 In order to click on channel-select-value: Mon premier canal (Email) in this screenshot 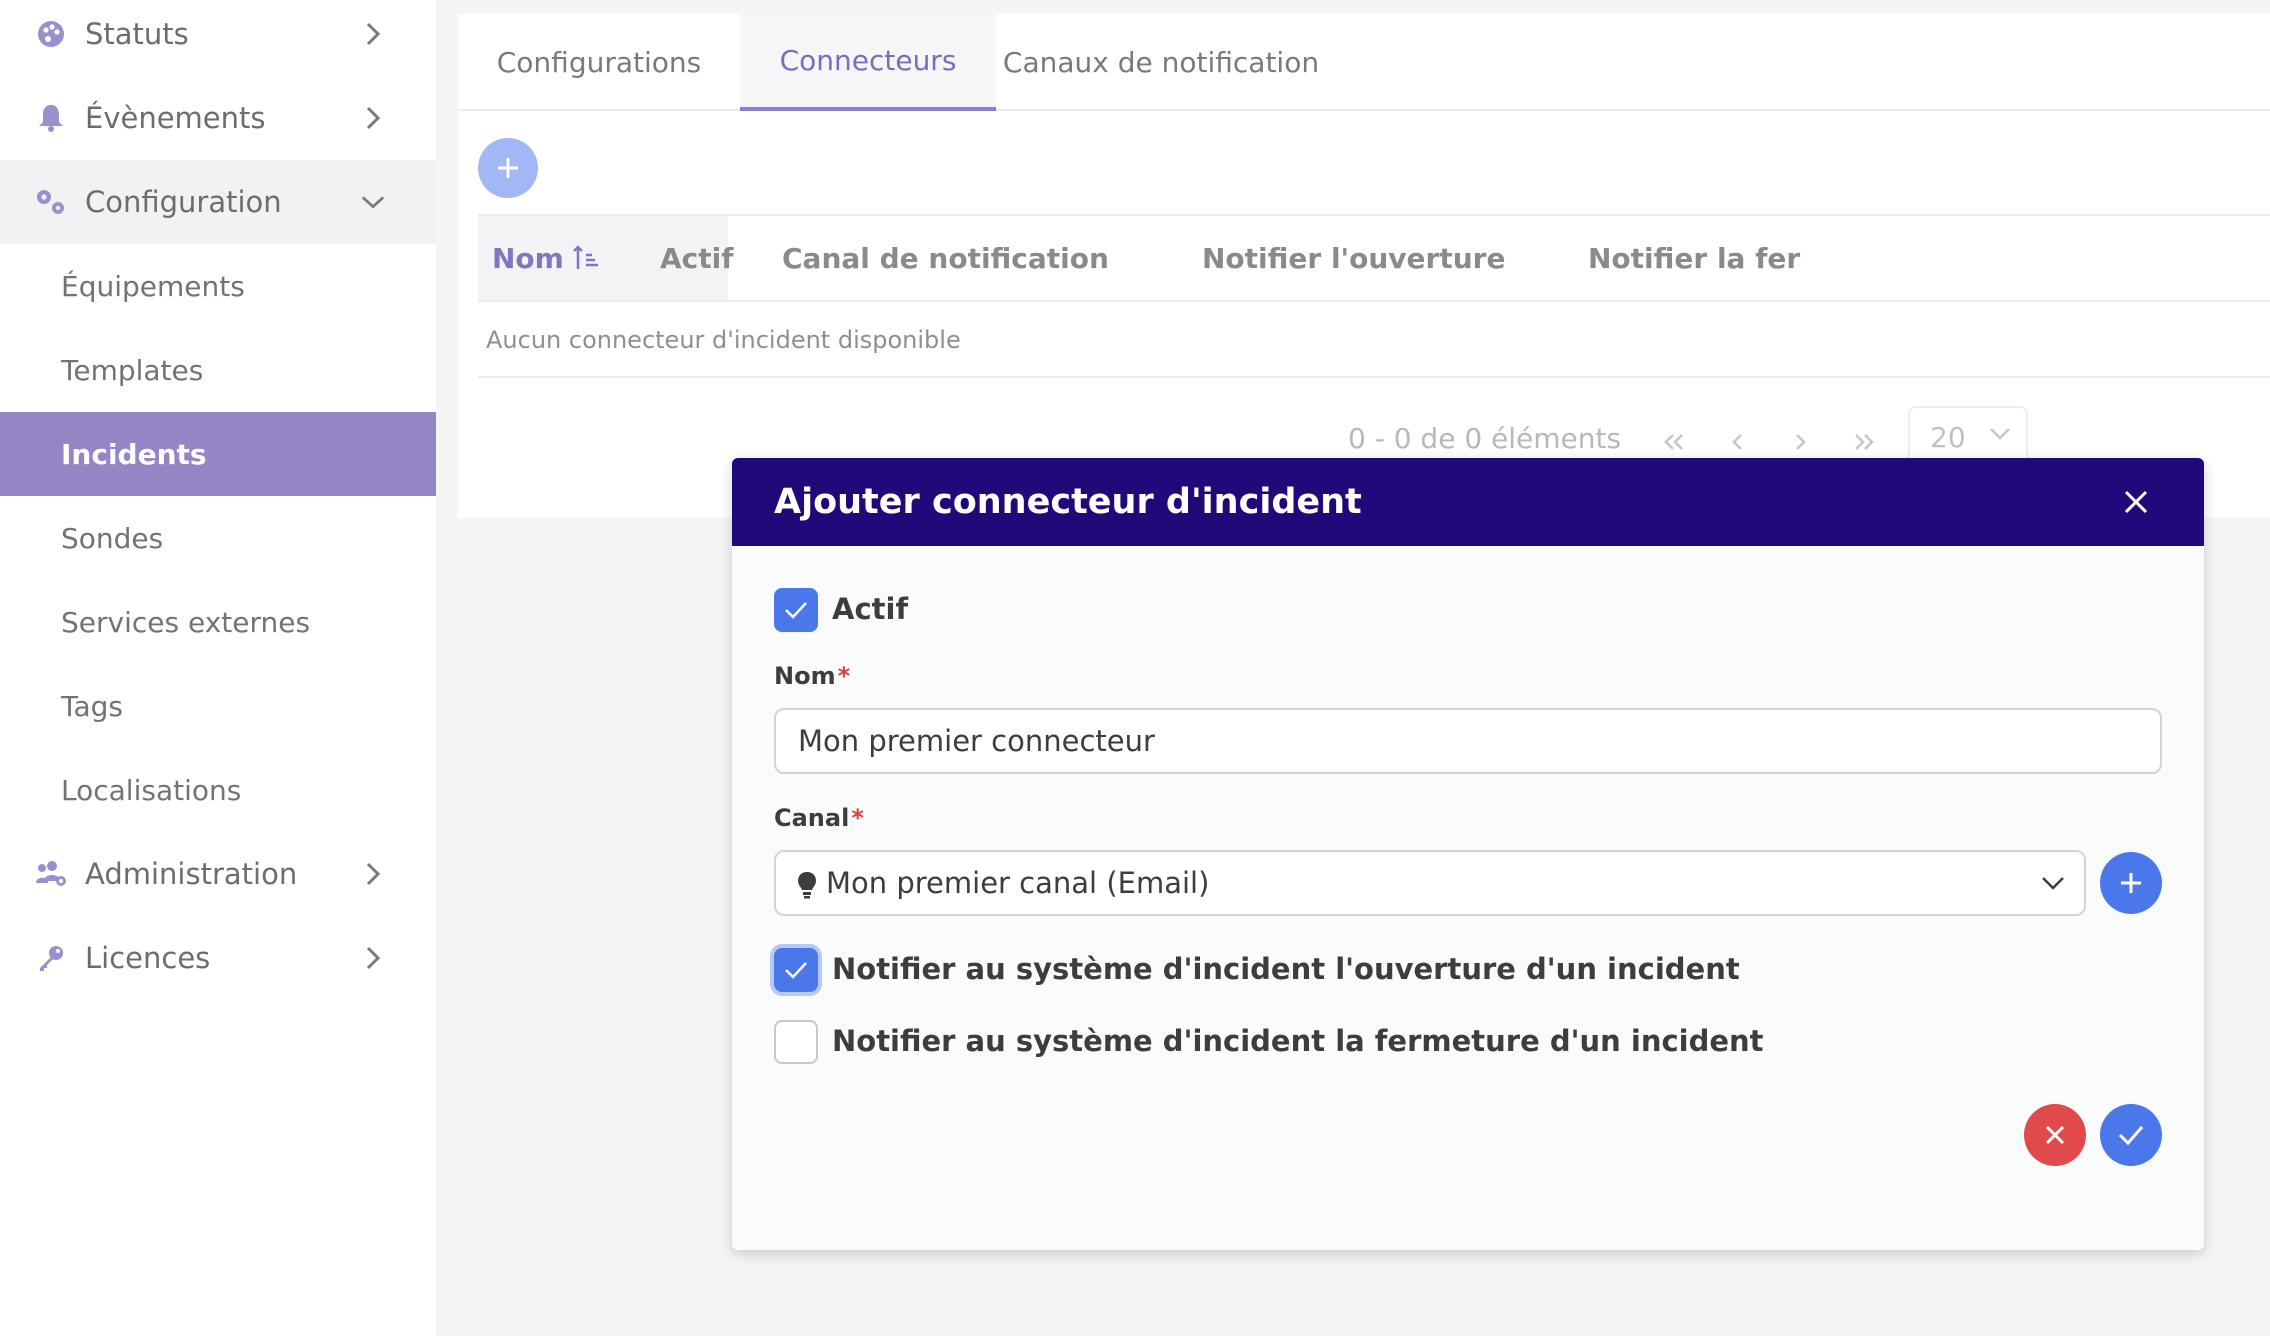, I will do `click(1018, 883)`.